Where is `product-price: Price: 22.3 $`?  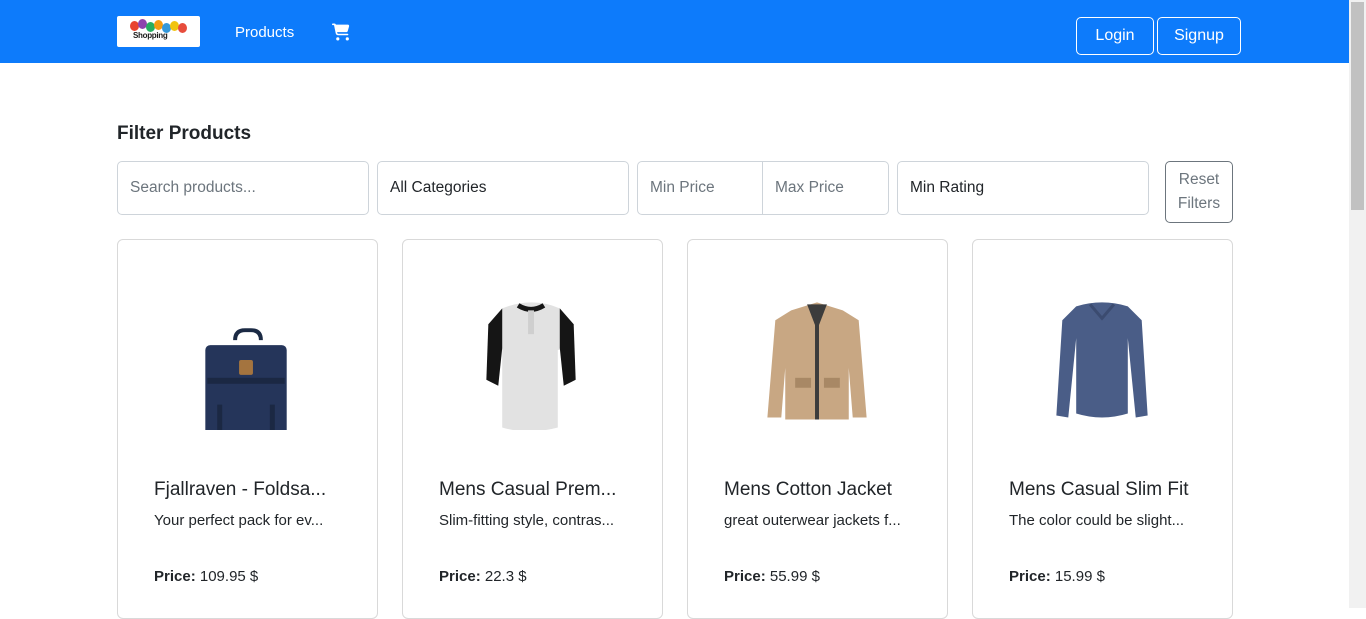
product-price: Price: 22.3 $ is located at coordinates (483, 576).